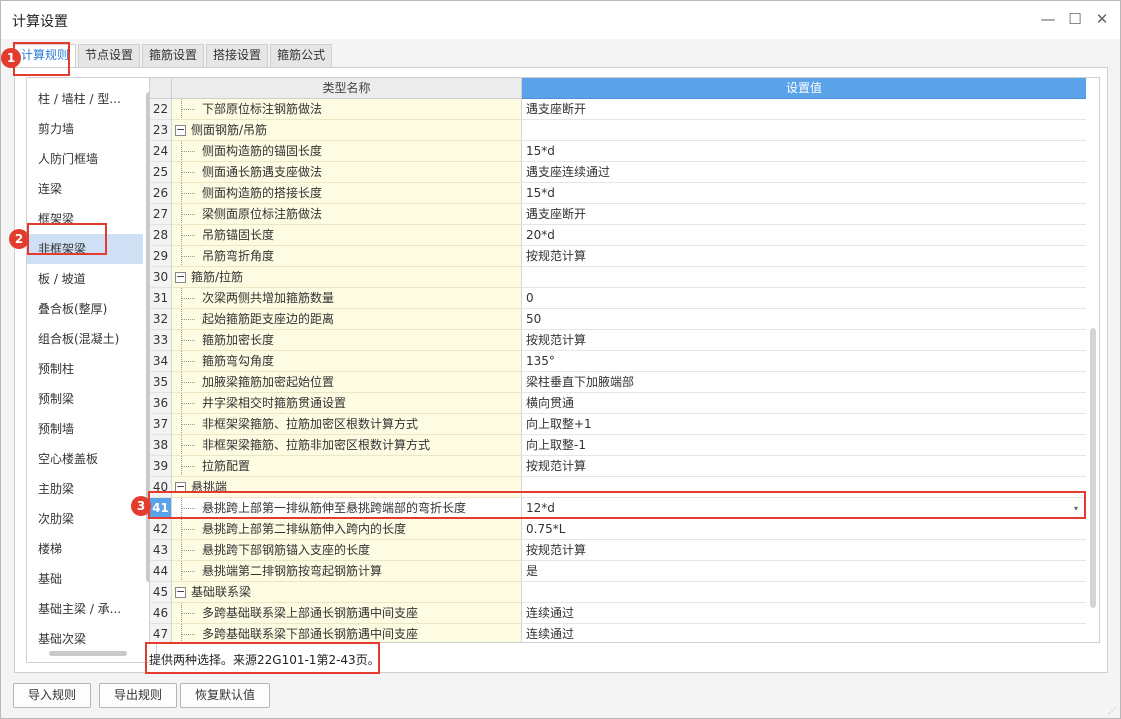  What do you see at coordinates (161, 529) in the screenshot?
I see `row-number: 42` at bounding box center [161, 529].